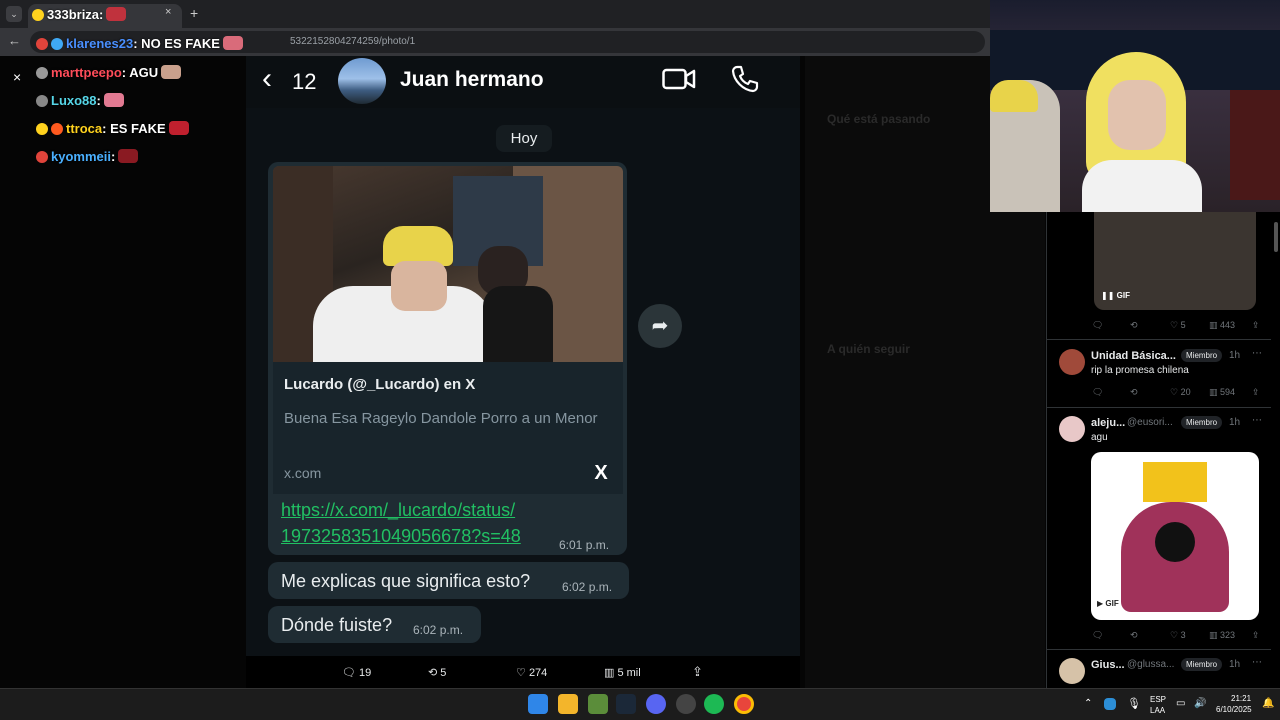  What do you see at coordinates (587, 587) in the screenshot?
I see `message-time: 6:02 p.m.` at bounding box center [587, 587].